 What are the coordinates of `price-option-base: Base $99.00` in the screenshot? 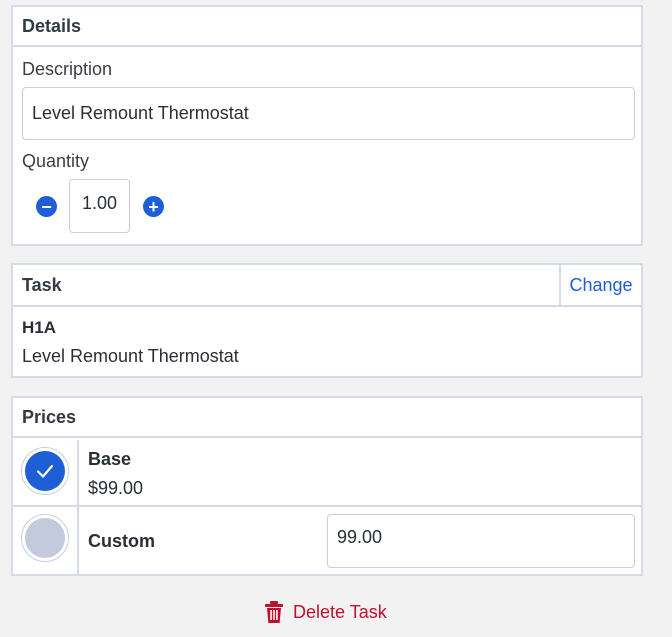 It's located at (327, 473).